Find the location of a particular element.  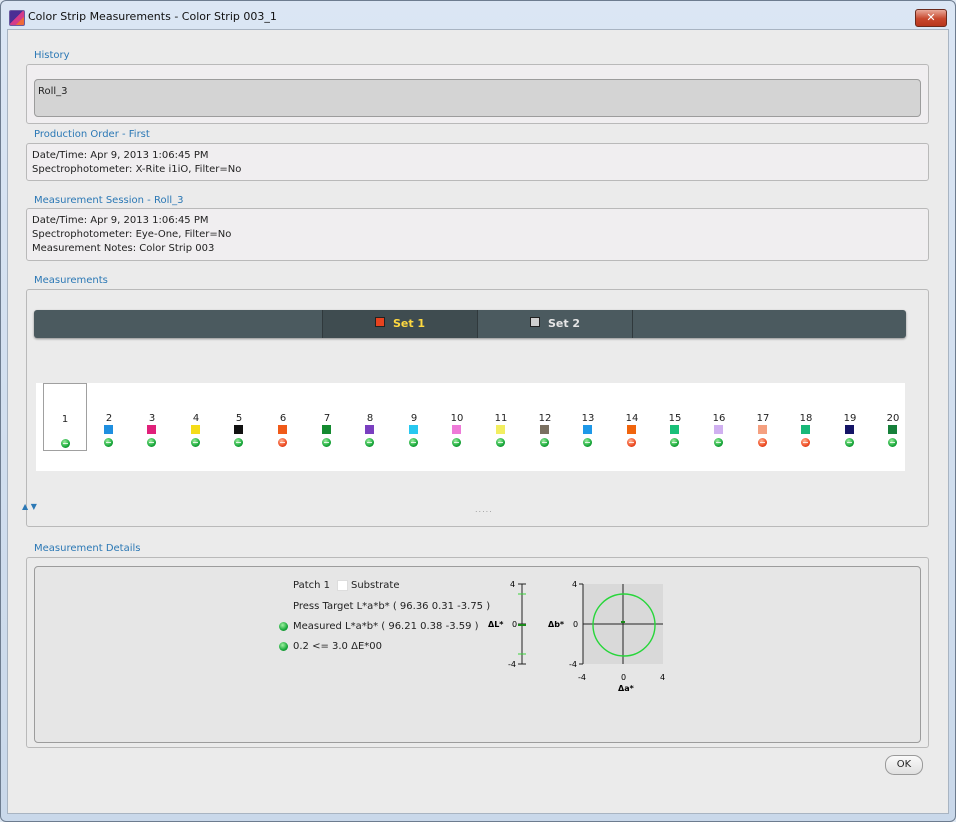

patch-strip: 1 2 3 4 5 6 7 8 9 10 11 12 13 14 15 16 17 18 19 20 is located at coordinates (470, 427).